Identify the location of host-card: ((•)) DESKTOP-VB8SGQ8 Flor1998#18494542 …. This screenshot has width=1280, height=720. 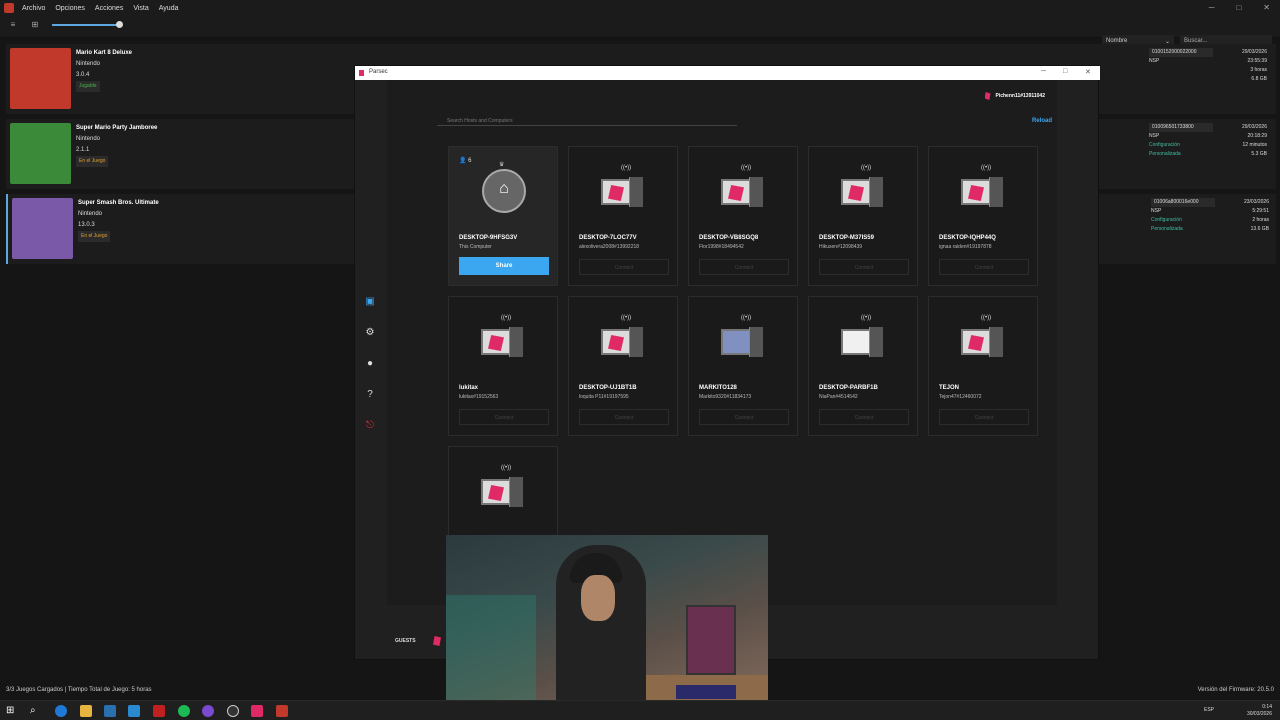
(743, 216).